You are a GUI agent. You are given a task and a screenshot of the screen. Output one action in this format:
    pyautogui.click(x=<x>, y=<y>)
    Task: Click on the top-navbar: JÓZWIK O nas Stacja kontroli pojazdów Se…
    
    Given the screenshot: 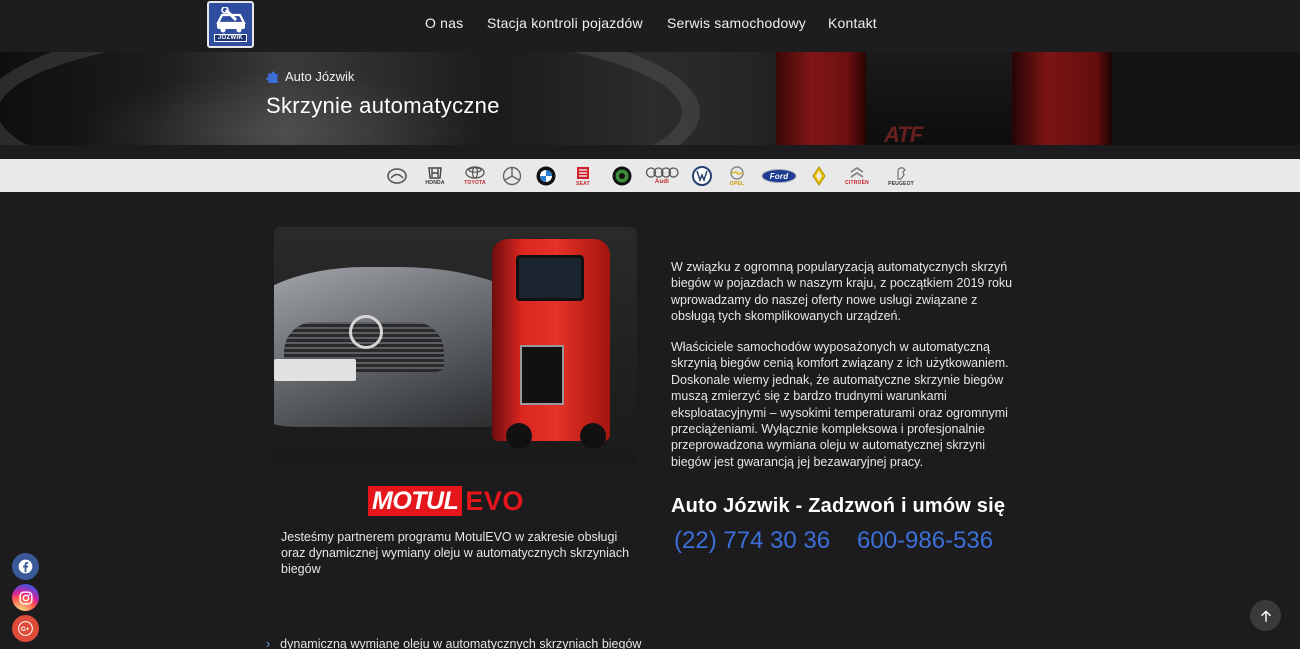 What is the action you would take?
    pyautogui.click(x=650, y=26)
    